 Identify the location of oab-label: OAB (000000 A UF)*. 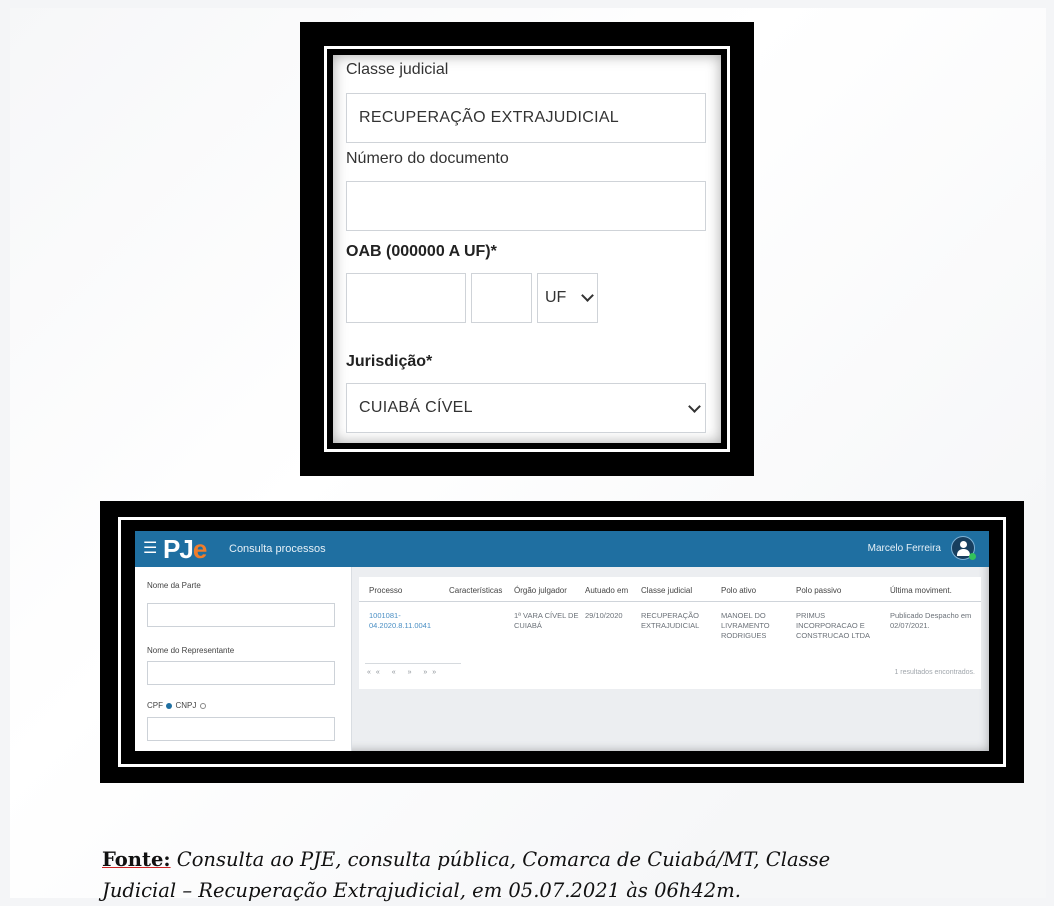
(421, 251).